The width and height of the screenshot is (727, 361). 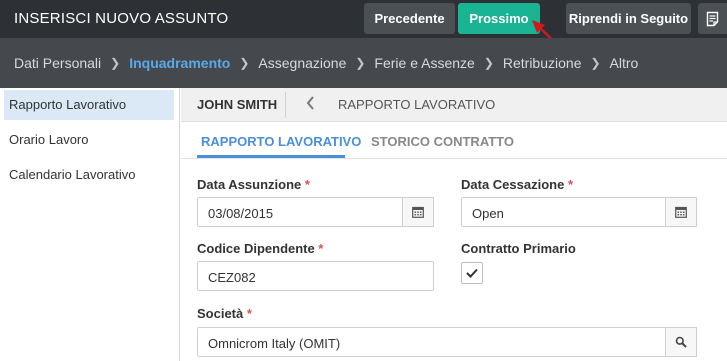 I want to click on checkmark-icon, so click(x=472, y=273).